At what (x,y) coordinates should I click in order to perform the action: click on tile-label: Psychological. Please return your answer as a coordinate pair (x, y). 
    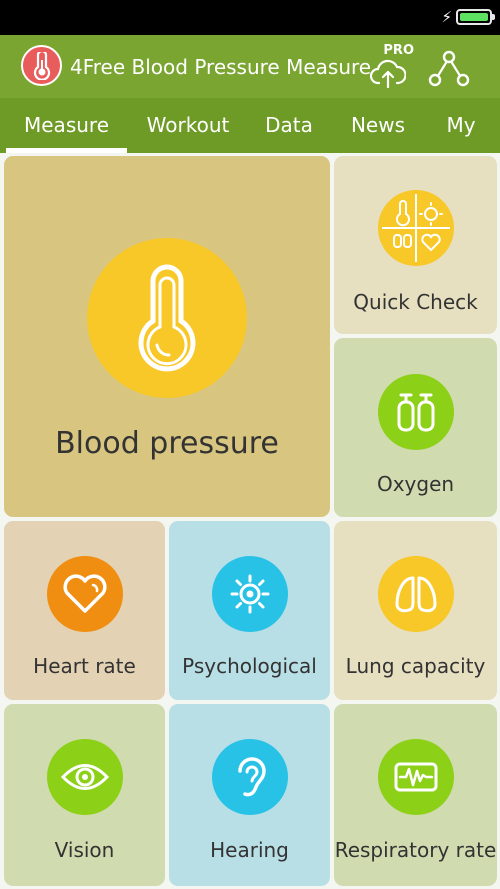
    Looking at the image, I should click on (249, 666).